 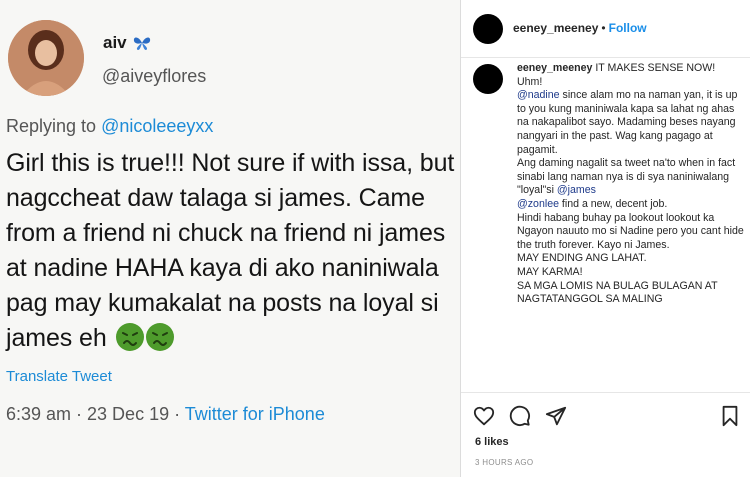 I want to click on tweet-handle: @aiveyflores, so click(x=154, y=76).